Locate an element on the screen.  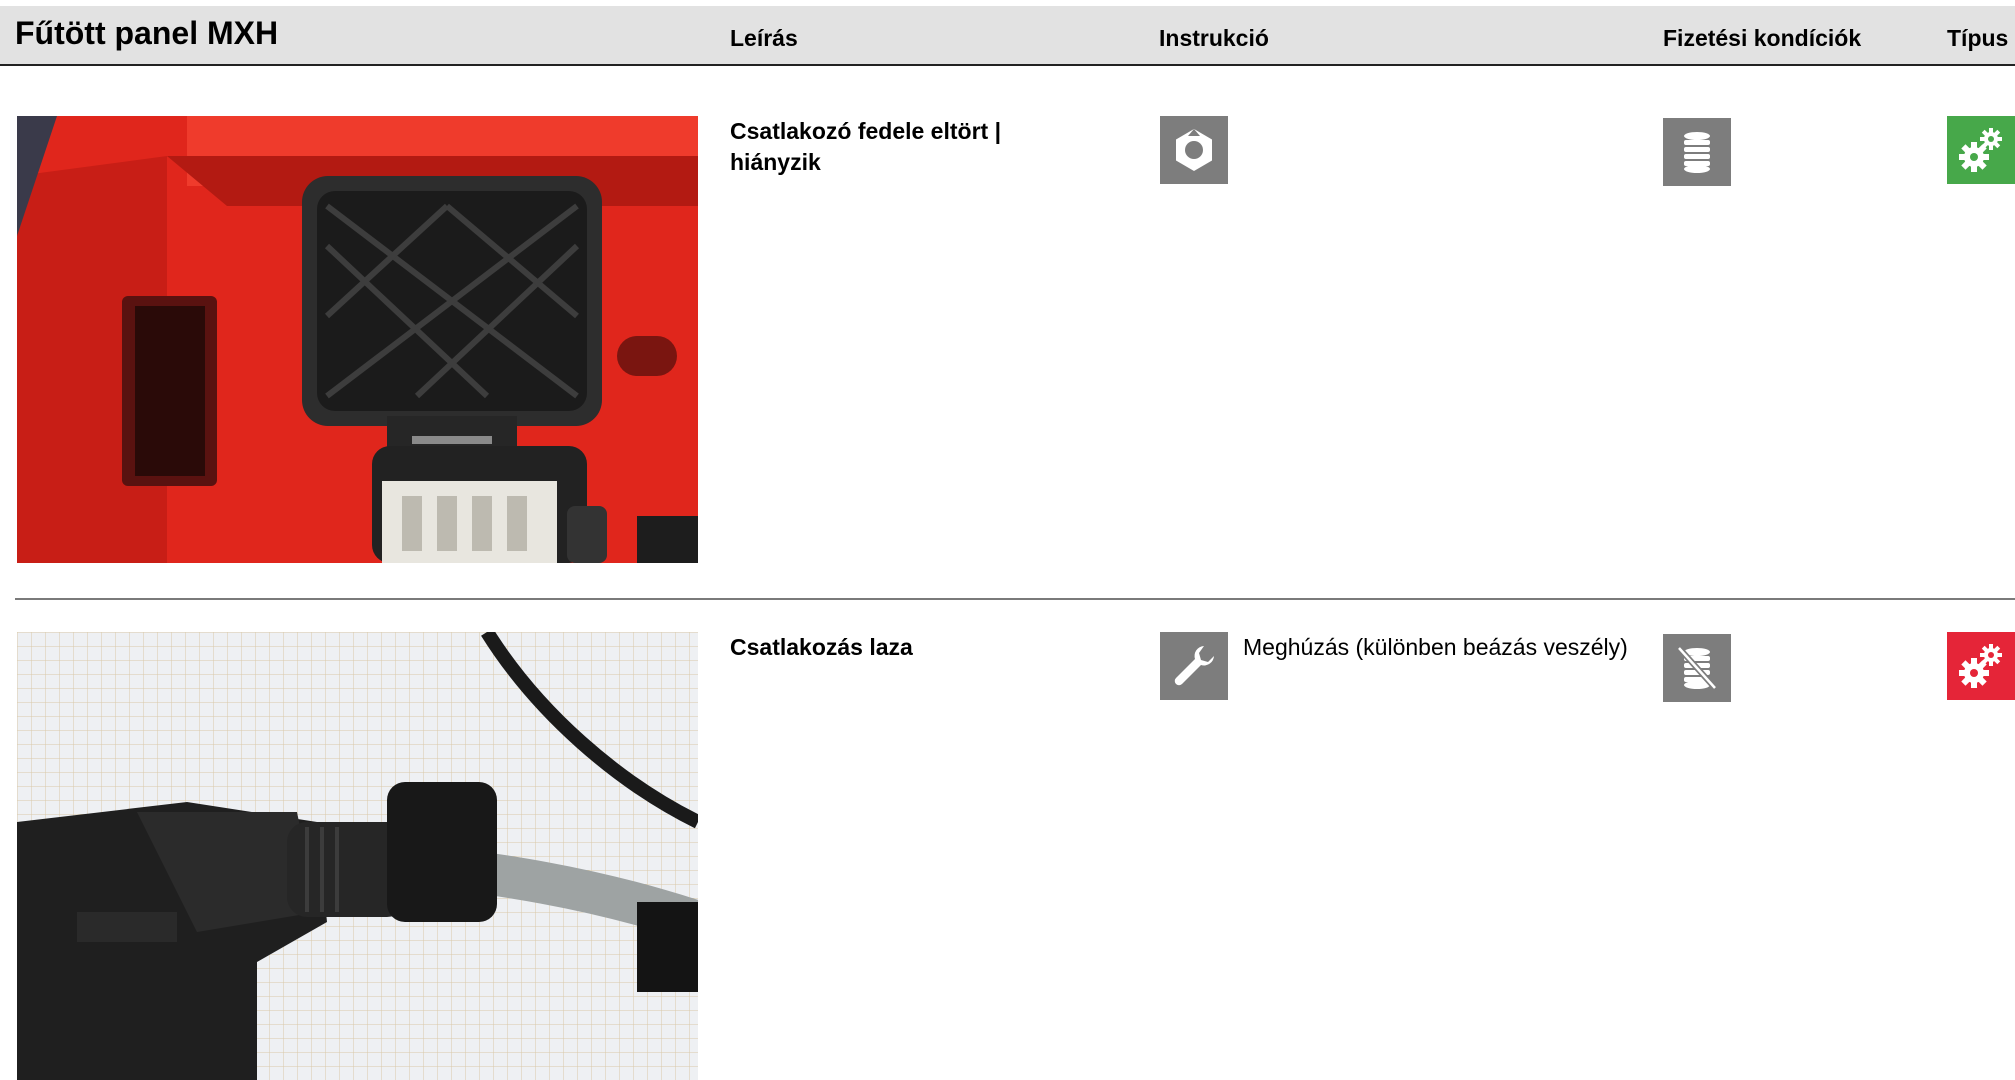
instruction-text: Meghúzás (különben beázás veszély) is located at coordinates (1435, 647).